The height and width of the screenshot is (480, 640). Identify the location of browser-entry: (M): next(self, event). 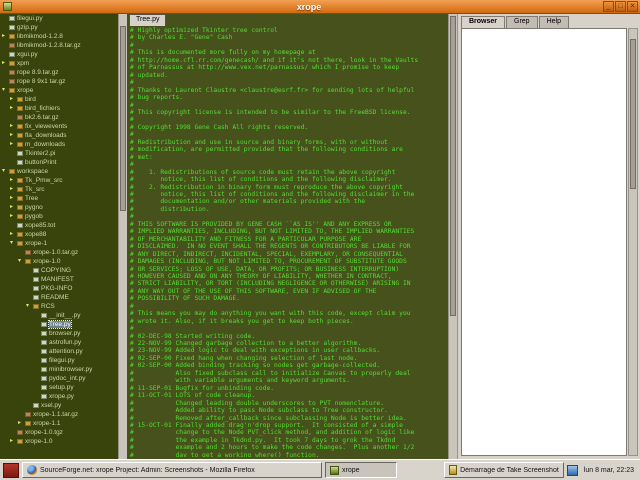
(544, 405).